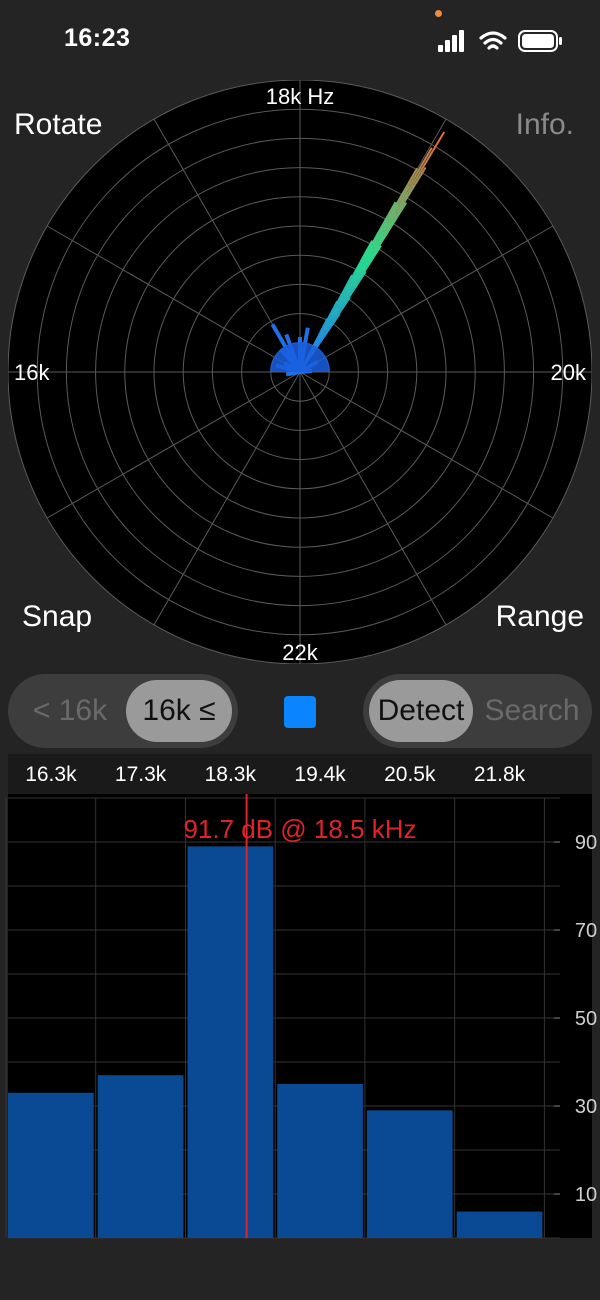  Describe the element at coordinates (438, 13) in the screenshot. I see `recording-indicator-dot` at that location.